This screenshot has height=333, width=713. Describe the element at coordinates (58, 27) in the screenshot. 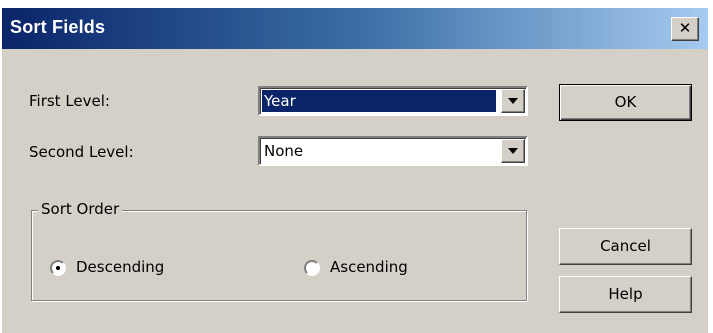

I see `dialog-title: Sort Fields` at that location.